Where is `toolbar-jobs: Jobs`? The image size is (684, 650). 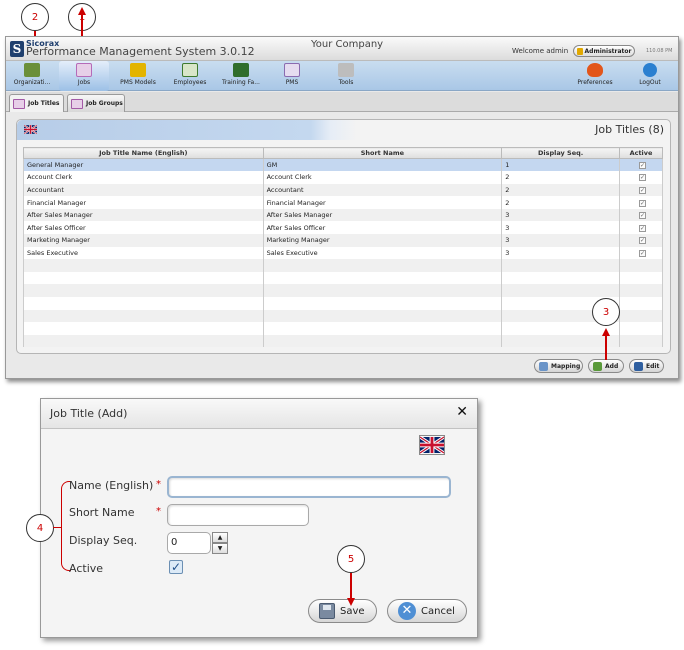
toolbar-jobs: Jobs is located at coordinates (84, 76).